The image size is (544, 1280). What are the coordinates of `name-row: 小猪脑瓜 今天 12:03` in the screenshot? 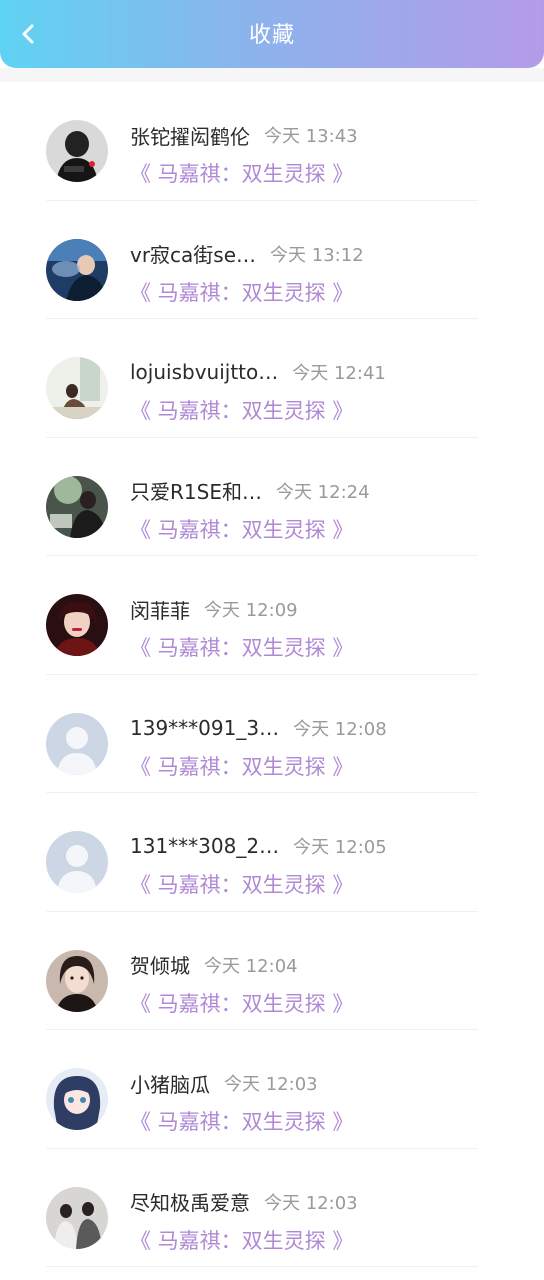 It's located at (224, 1083).